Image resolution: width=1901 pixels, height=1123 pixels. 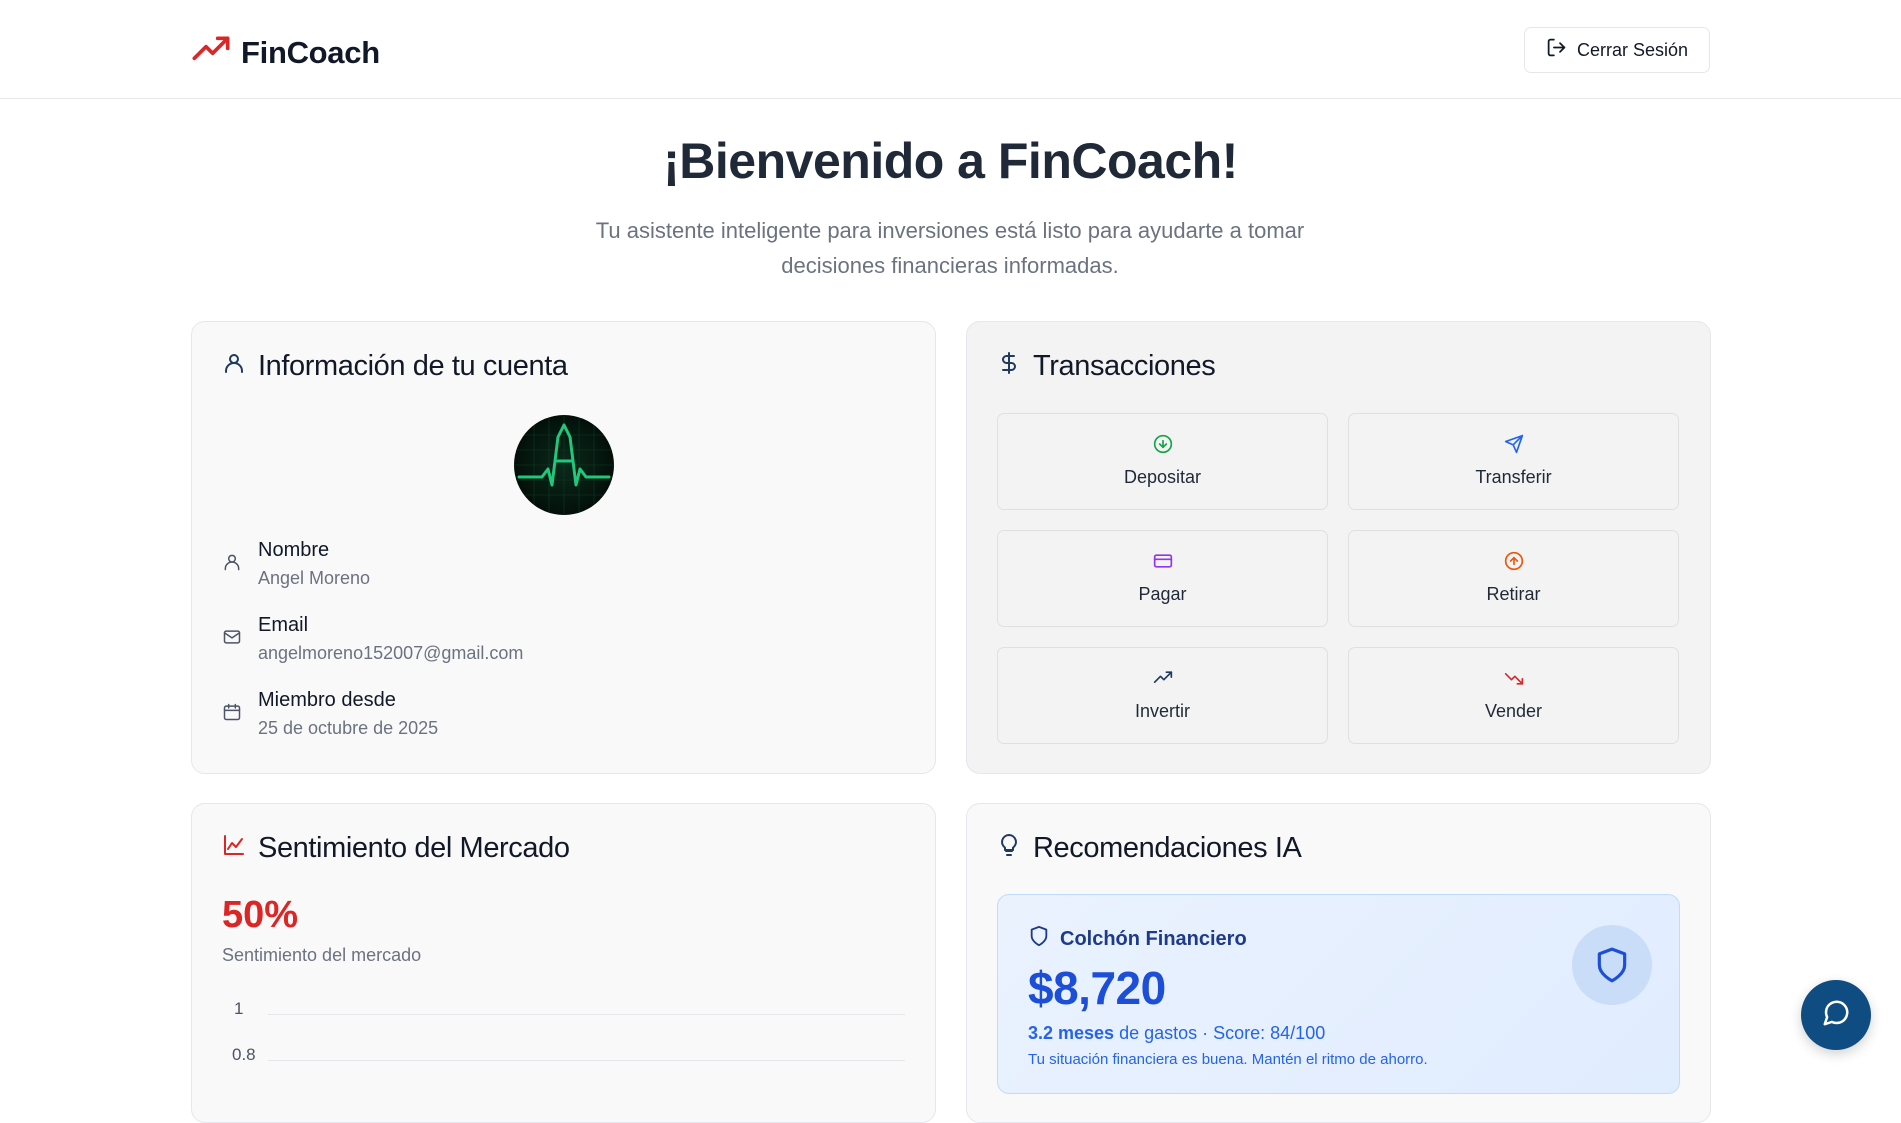 I want to click on mail-icon, so click(x=232, y=639).